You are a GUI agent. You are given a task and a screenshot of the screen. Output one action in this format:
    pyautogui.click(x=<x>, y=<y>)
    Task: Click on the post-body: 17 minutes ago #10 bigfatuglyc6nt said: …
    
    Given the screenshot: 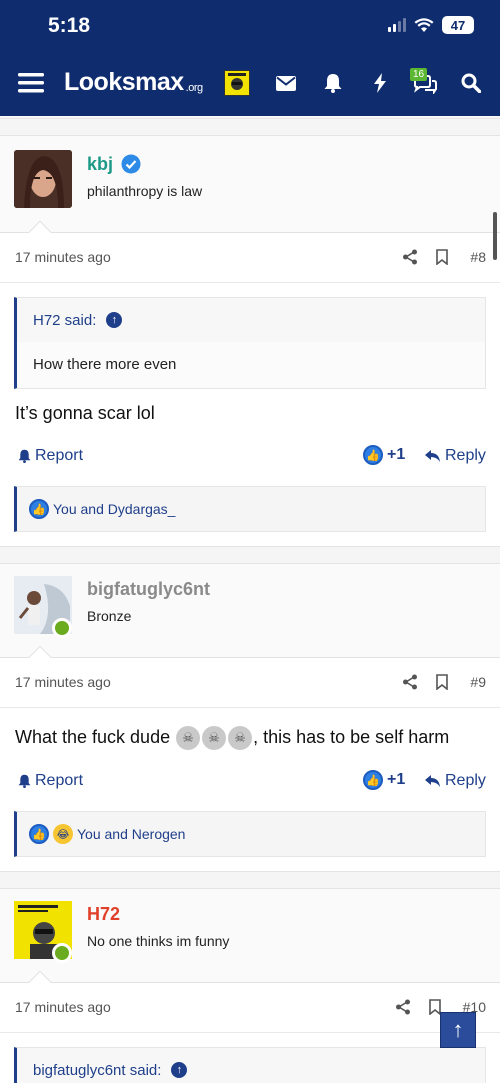 What is the action you would take?
    pyautogui.click(x=250, y=1033)
    